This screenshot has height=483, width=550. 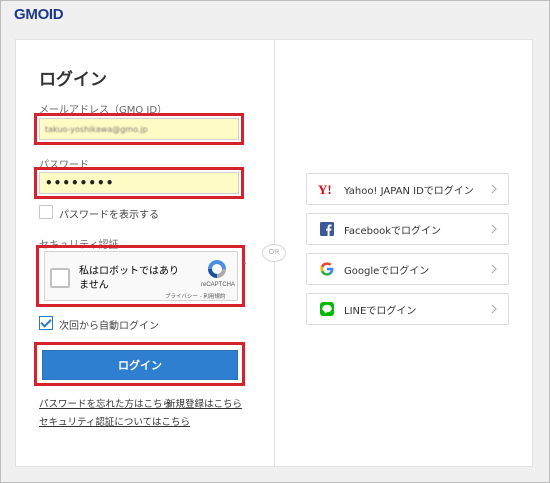 What do you see at coordinates (114, 421) in the screenshot?
I see `security-info-link: セキュリティ認証についてはこちら` at bounding box center [114, 421].